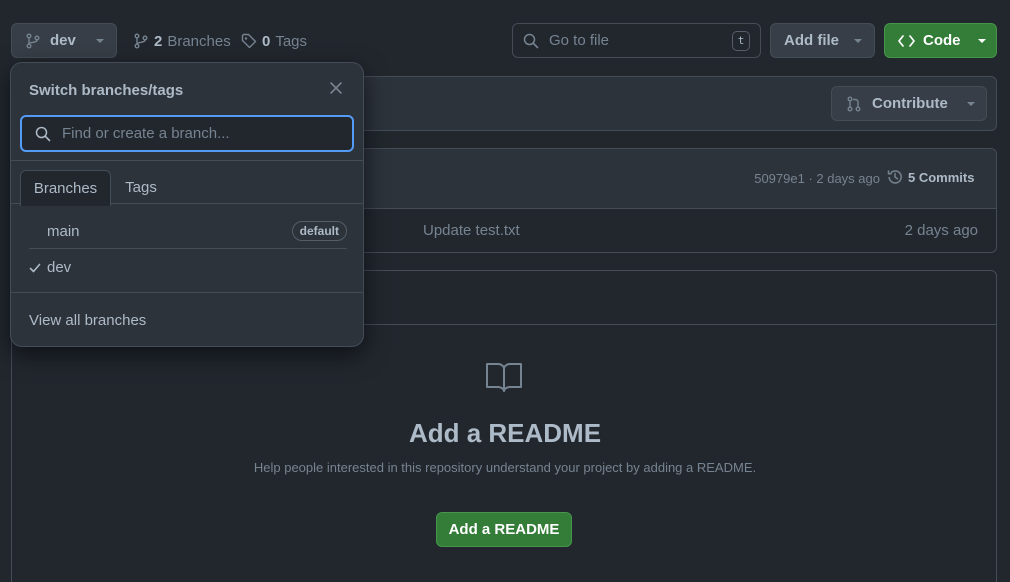 The image size is (1010, 582). Describe the element at coordinates (87, 320) in the screenshot. I see `view-all-branches-link: View all branches` at that location.